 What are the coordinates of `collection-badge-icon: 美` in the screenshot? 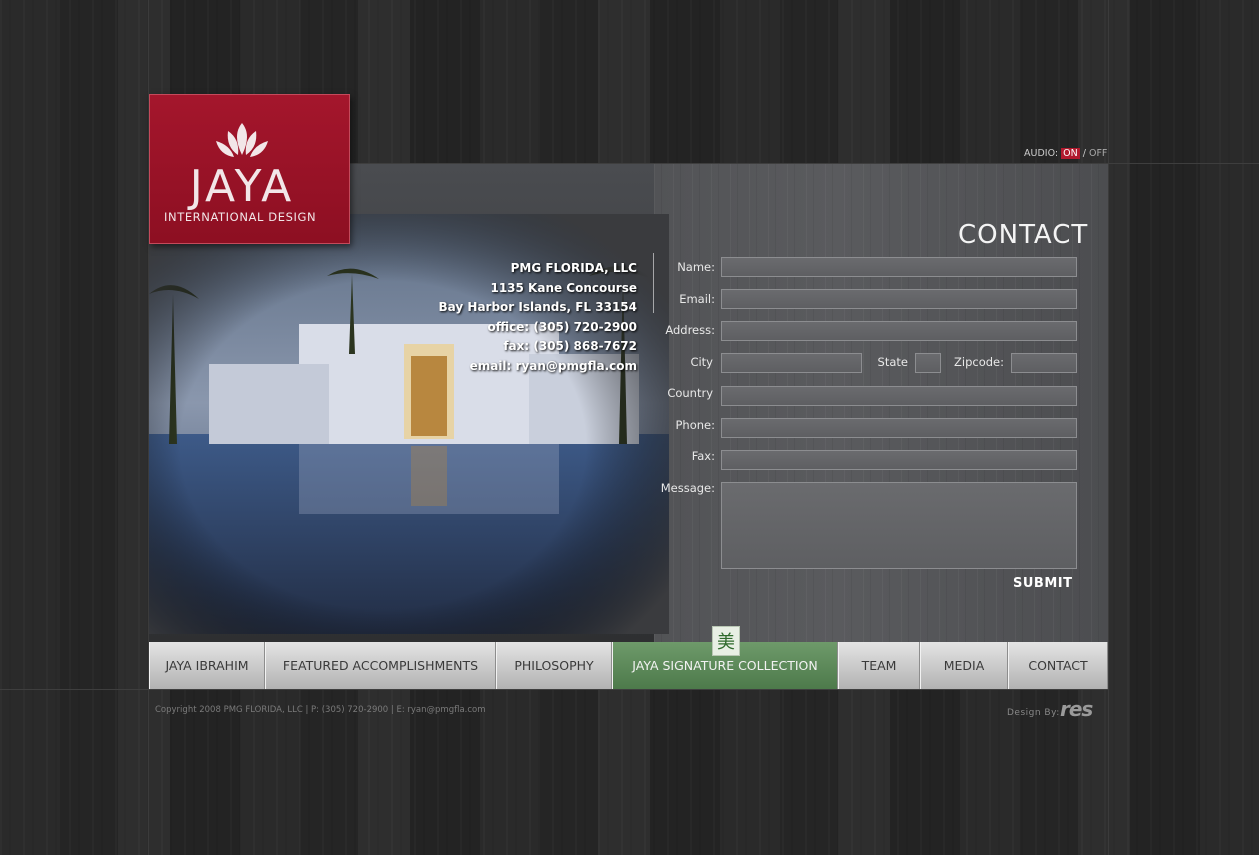 It's located at (726, 641).